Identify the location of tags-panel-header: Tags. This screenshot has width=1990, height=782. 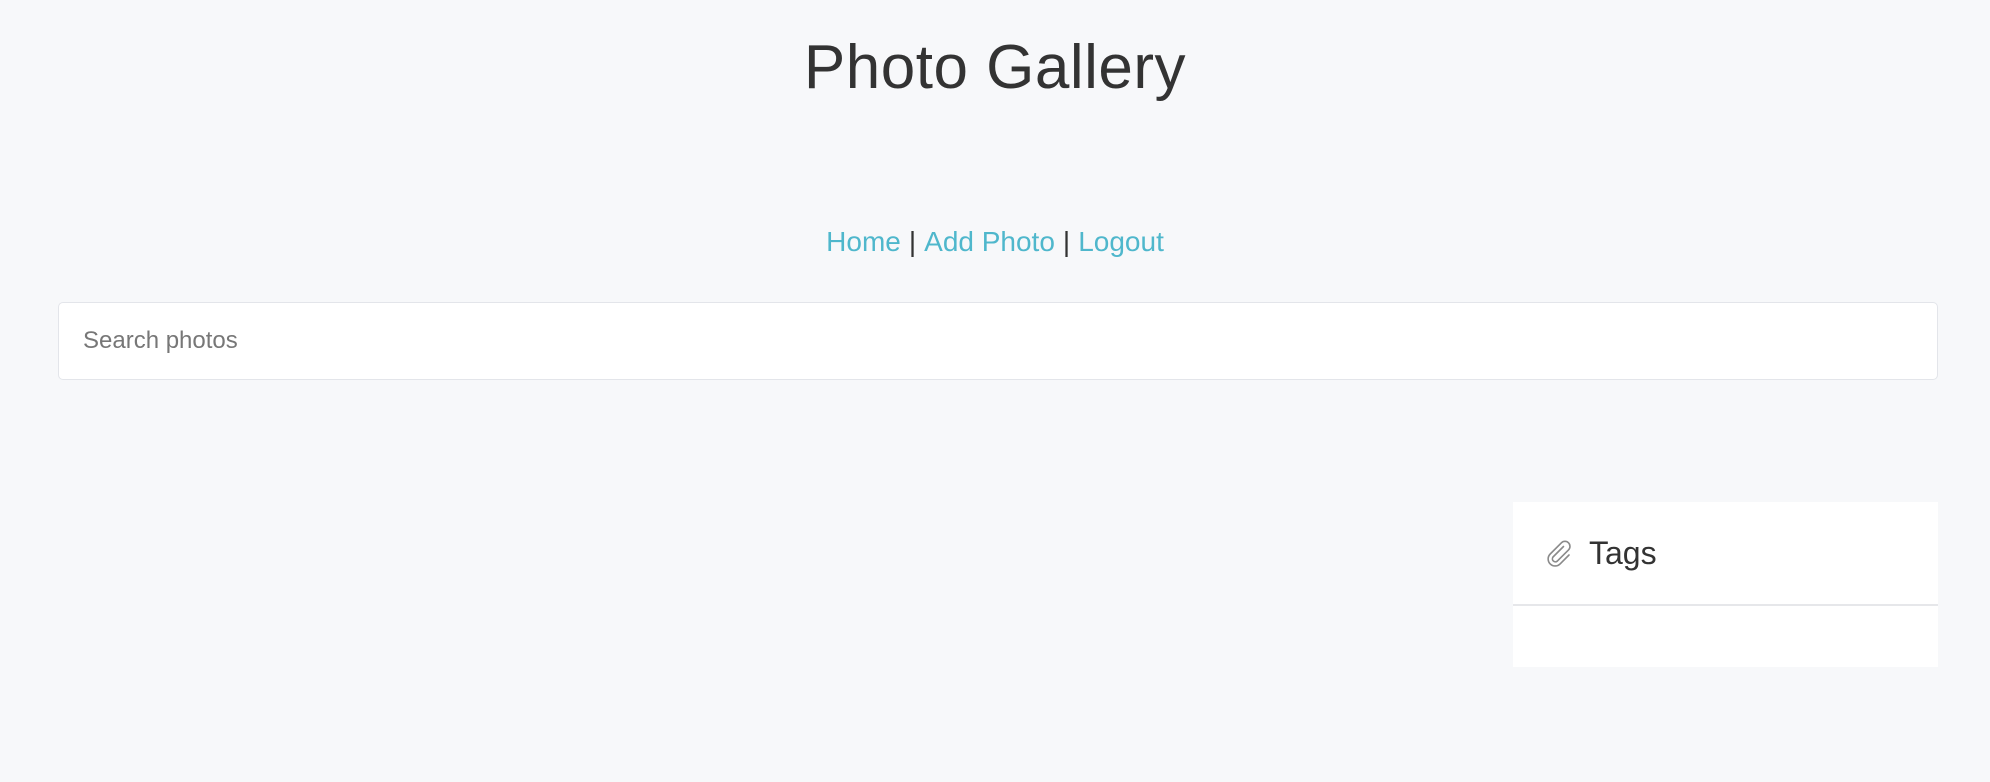
(1725, 554).